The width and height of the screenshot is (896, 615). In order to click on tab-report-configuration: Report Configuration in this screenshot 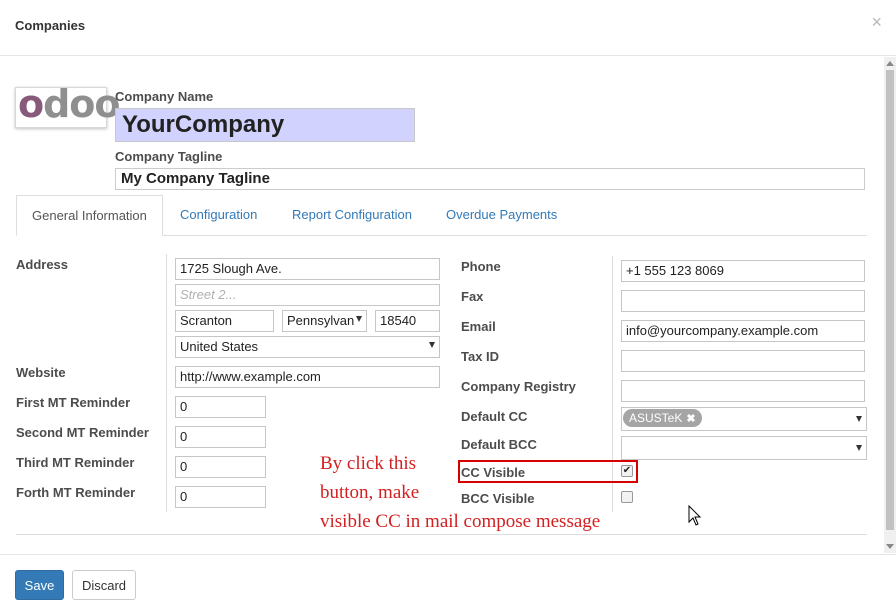, I will do `click(352, 215)`.